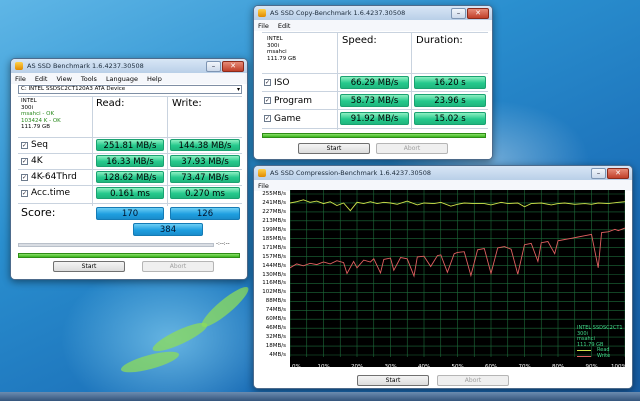 The image size is (640, 401). I want to click on app-icon, so click(262, 13).